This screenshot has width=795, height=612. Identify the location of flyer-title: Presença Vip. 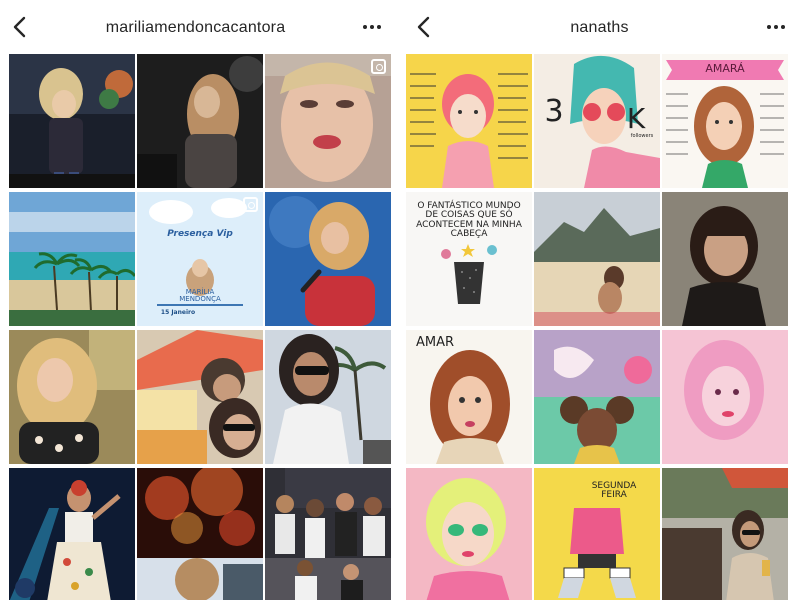
(200, 234).